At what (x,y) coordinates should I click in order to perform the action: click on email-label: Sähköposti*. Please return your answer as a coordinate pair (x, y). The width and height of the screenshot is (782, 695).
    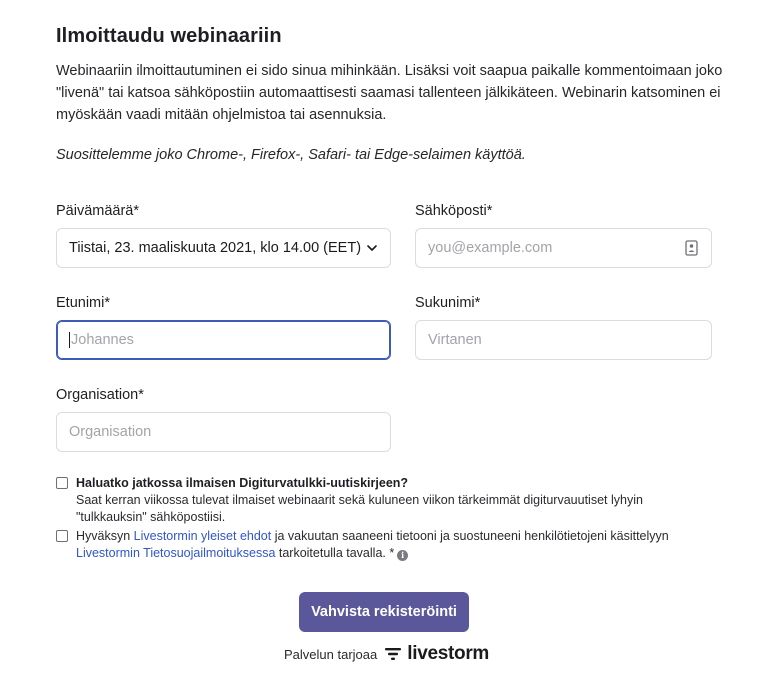
    Looking at the image, I should click on (454, 211).